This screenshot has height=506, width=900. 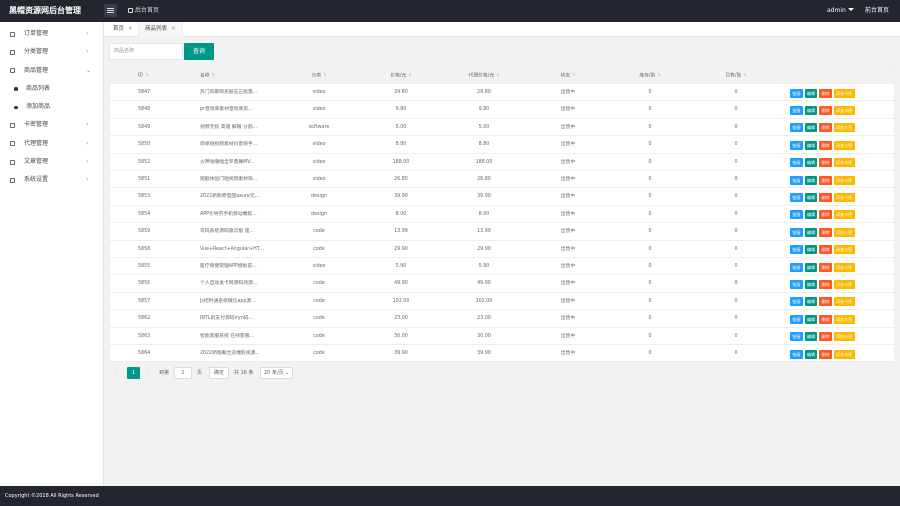 I want to click on goto-confirm-button: 确定, so click(x=219, y=373).